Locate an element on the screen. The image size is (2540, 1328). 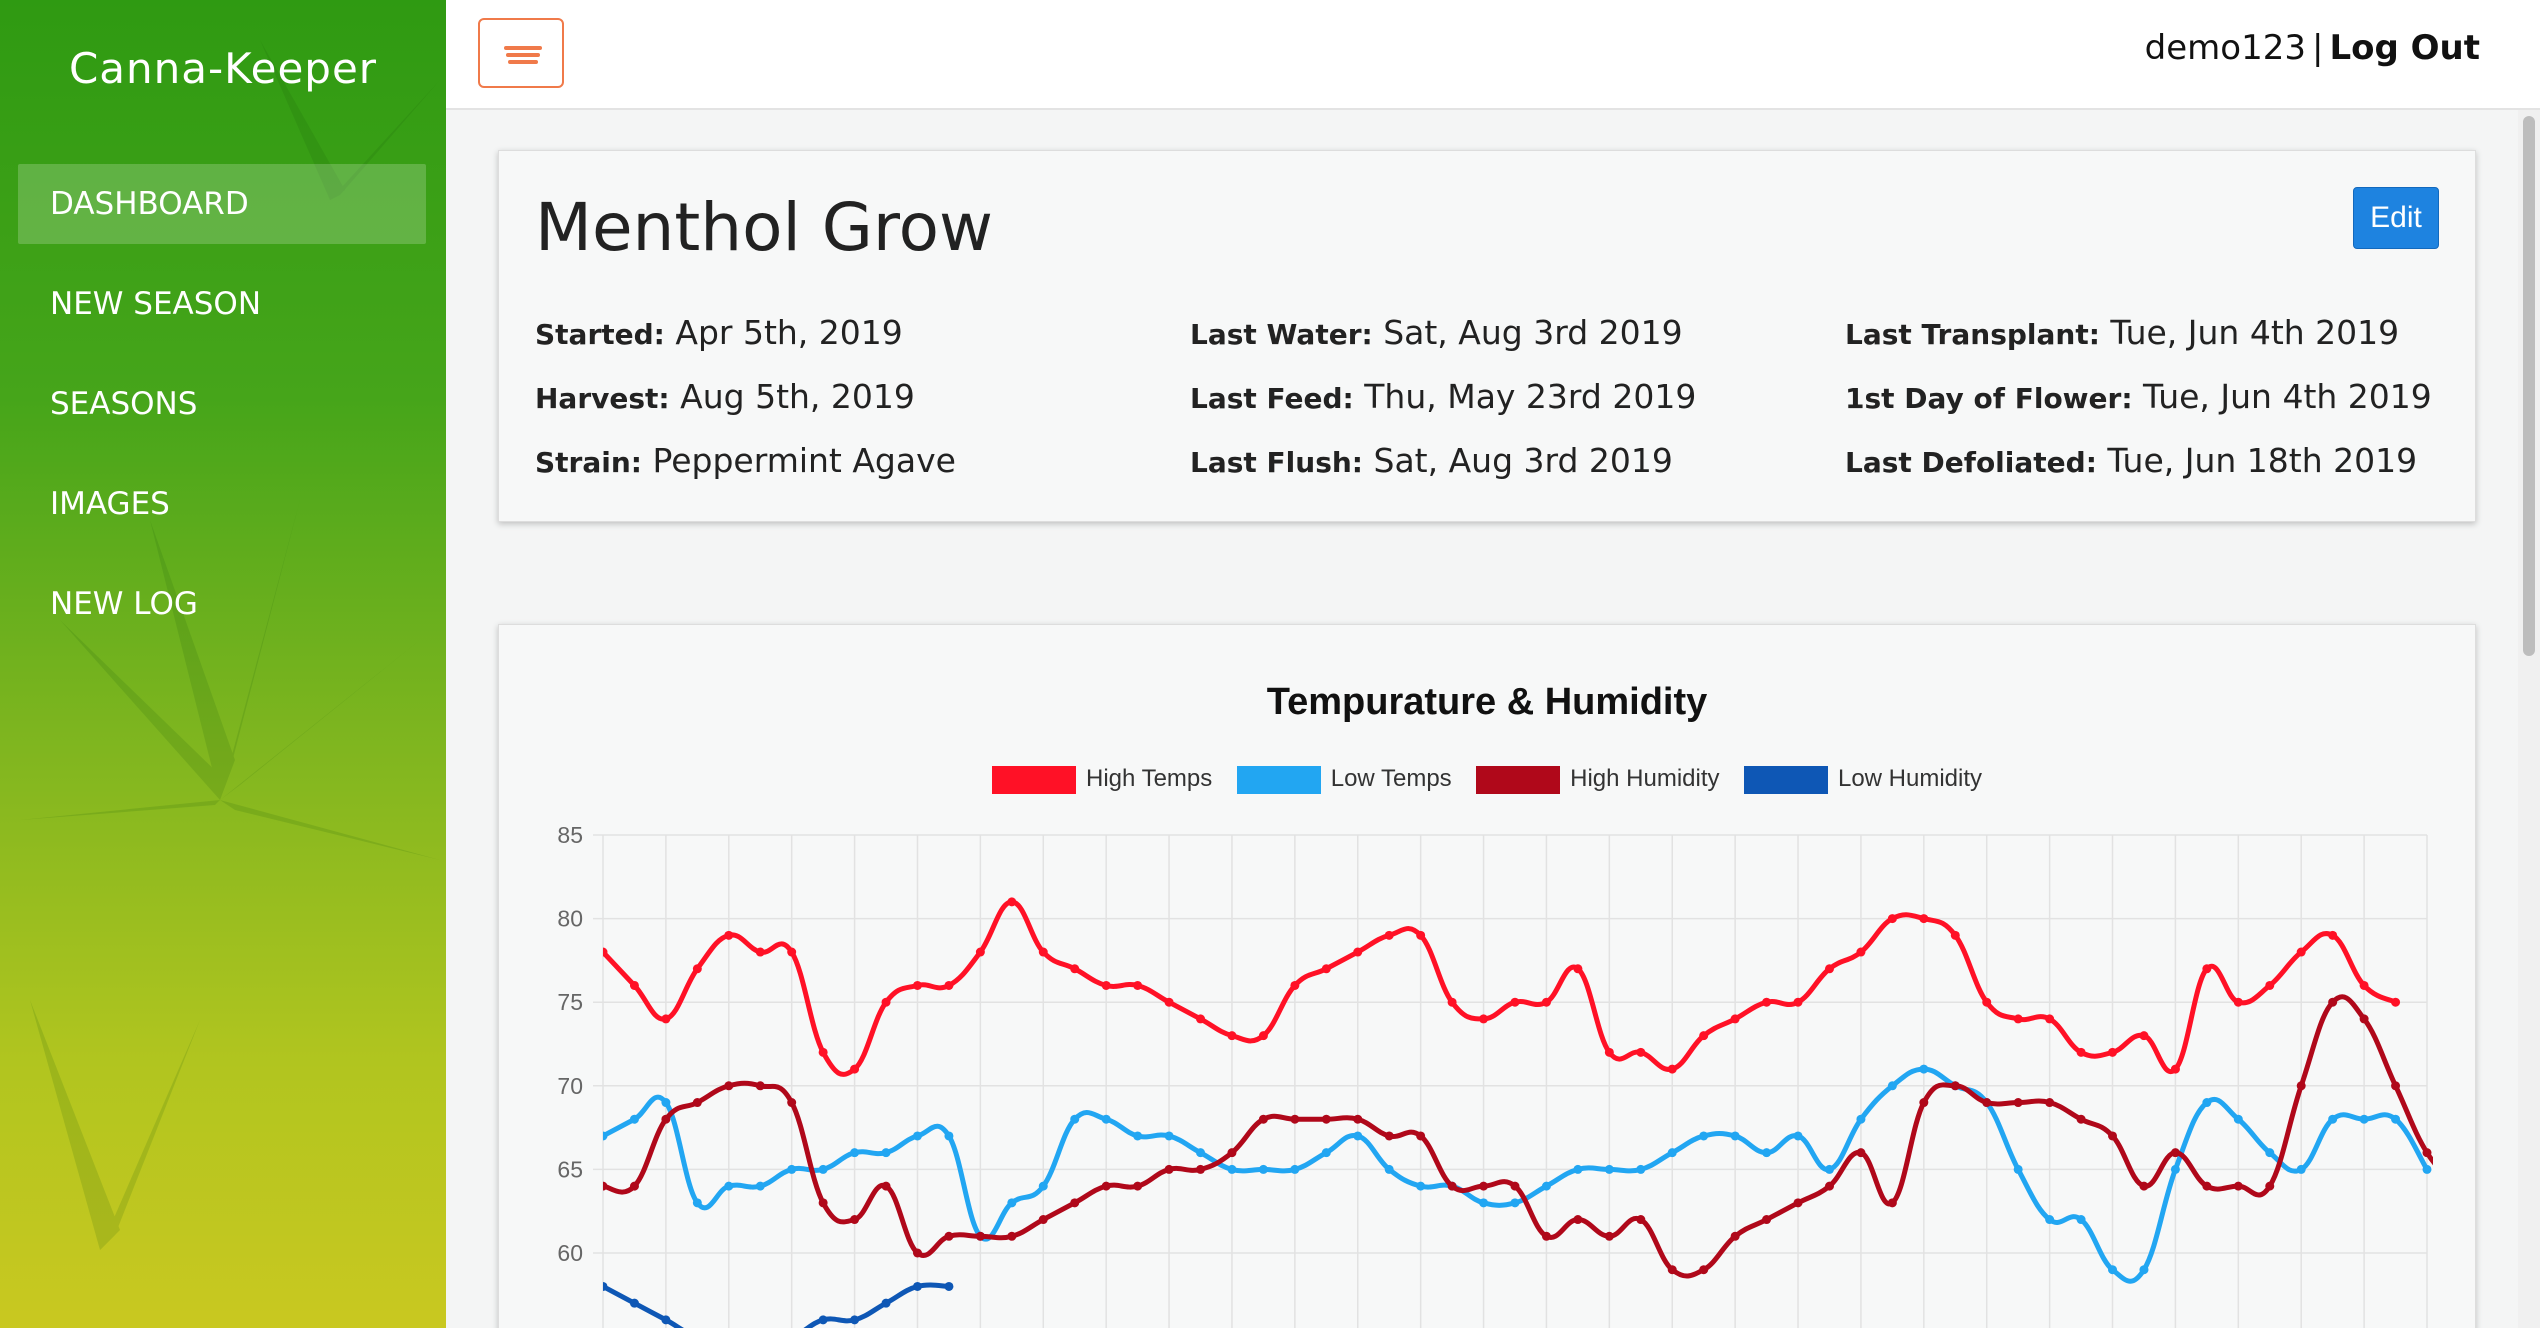
logout-link: Log Out is located at coordinates (2404, 48).